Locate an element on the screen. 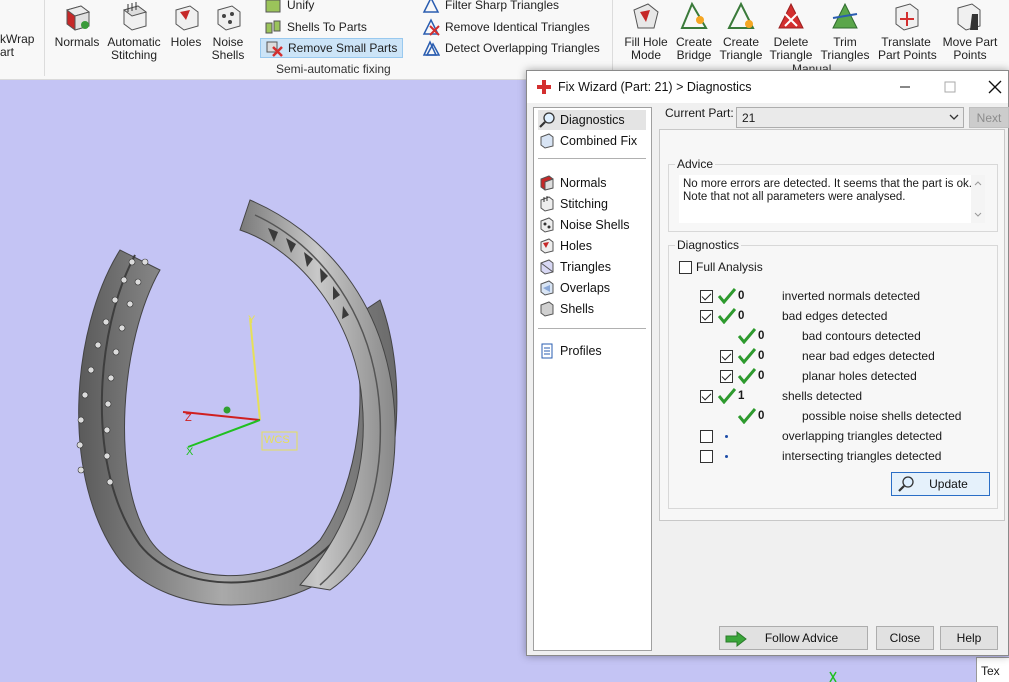 Image resolution: width=1009 pixels, height=682 pixels. normals-label: Normals is located at coordinates (77, 42).